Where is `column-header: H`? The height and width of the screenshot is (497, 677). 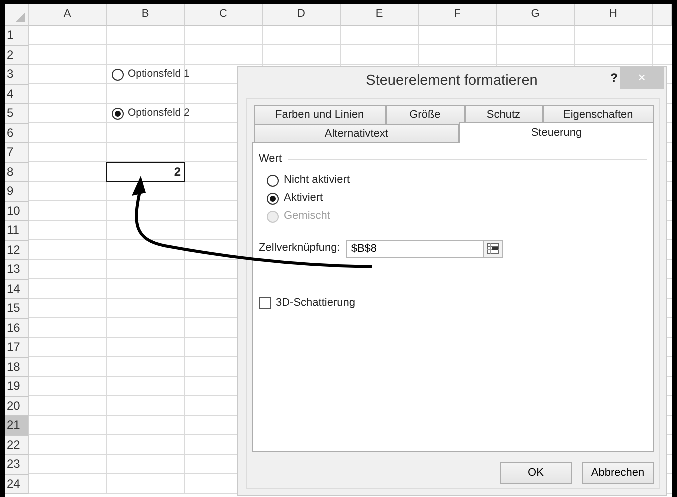 column-header: H is located at coordinates (614, 15).